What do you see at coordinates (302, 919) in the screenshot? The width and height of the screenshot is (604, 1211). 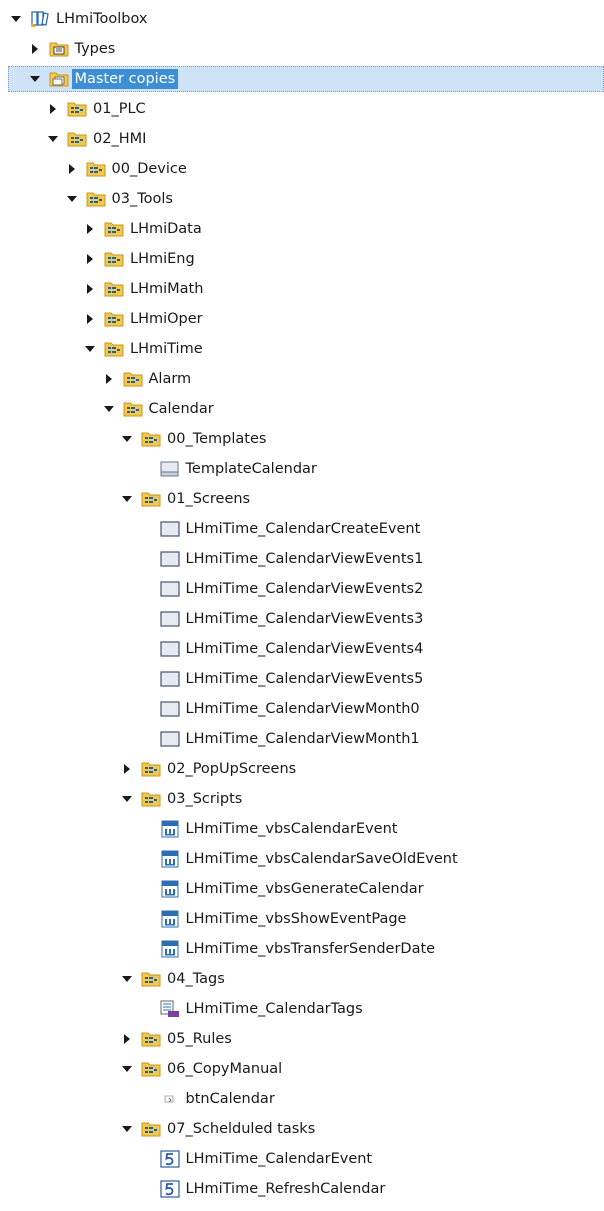 I see `tree-node-lhmitime-vbsshoweventpage: LHmiTime_vbsShowEventPage` at bounding box center [302, 919].